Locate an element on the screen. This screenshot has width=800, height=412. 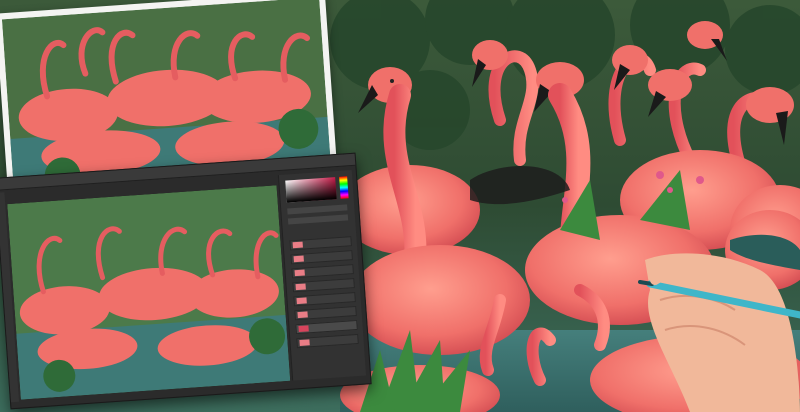
hue-slider is located at coordinates (344, 187).